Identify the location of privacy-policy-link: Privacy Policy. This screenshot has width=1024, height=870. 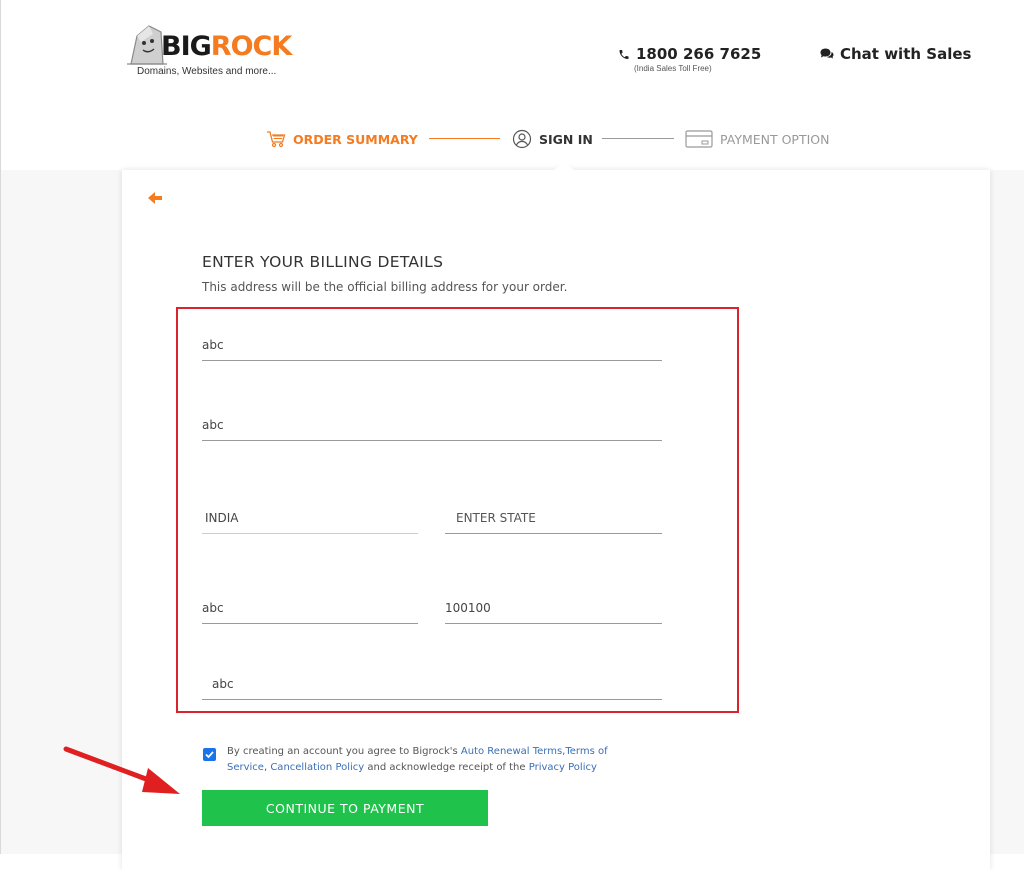
(563, 767).